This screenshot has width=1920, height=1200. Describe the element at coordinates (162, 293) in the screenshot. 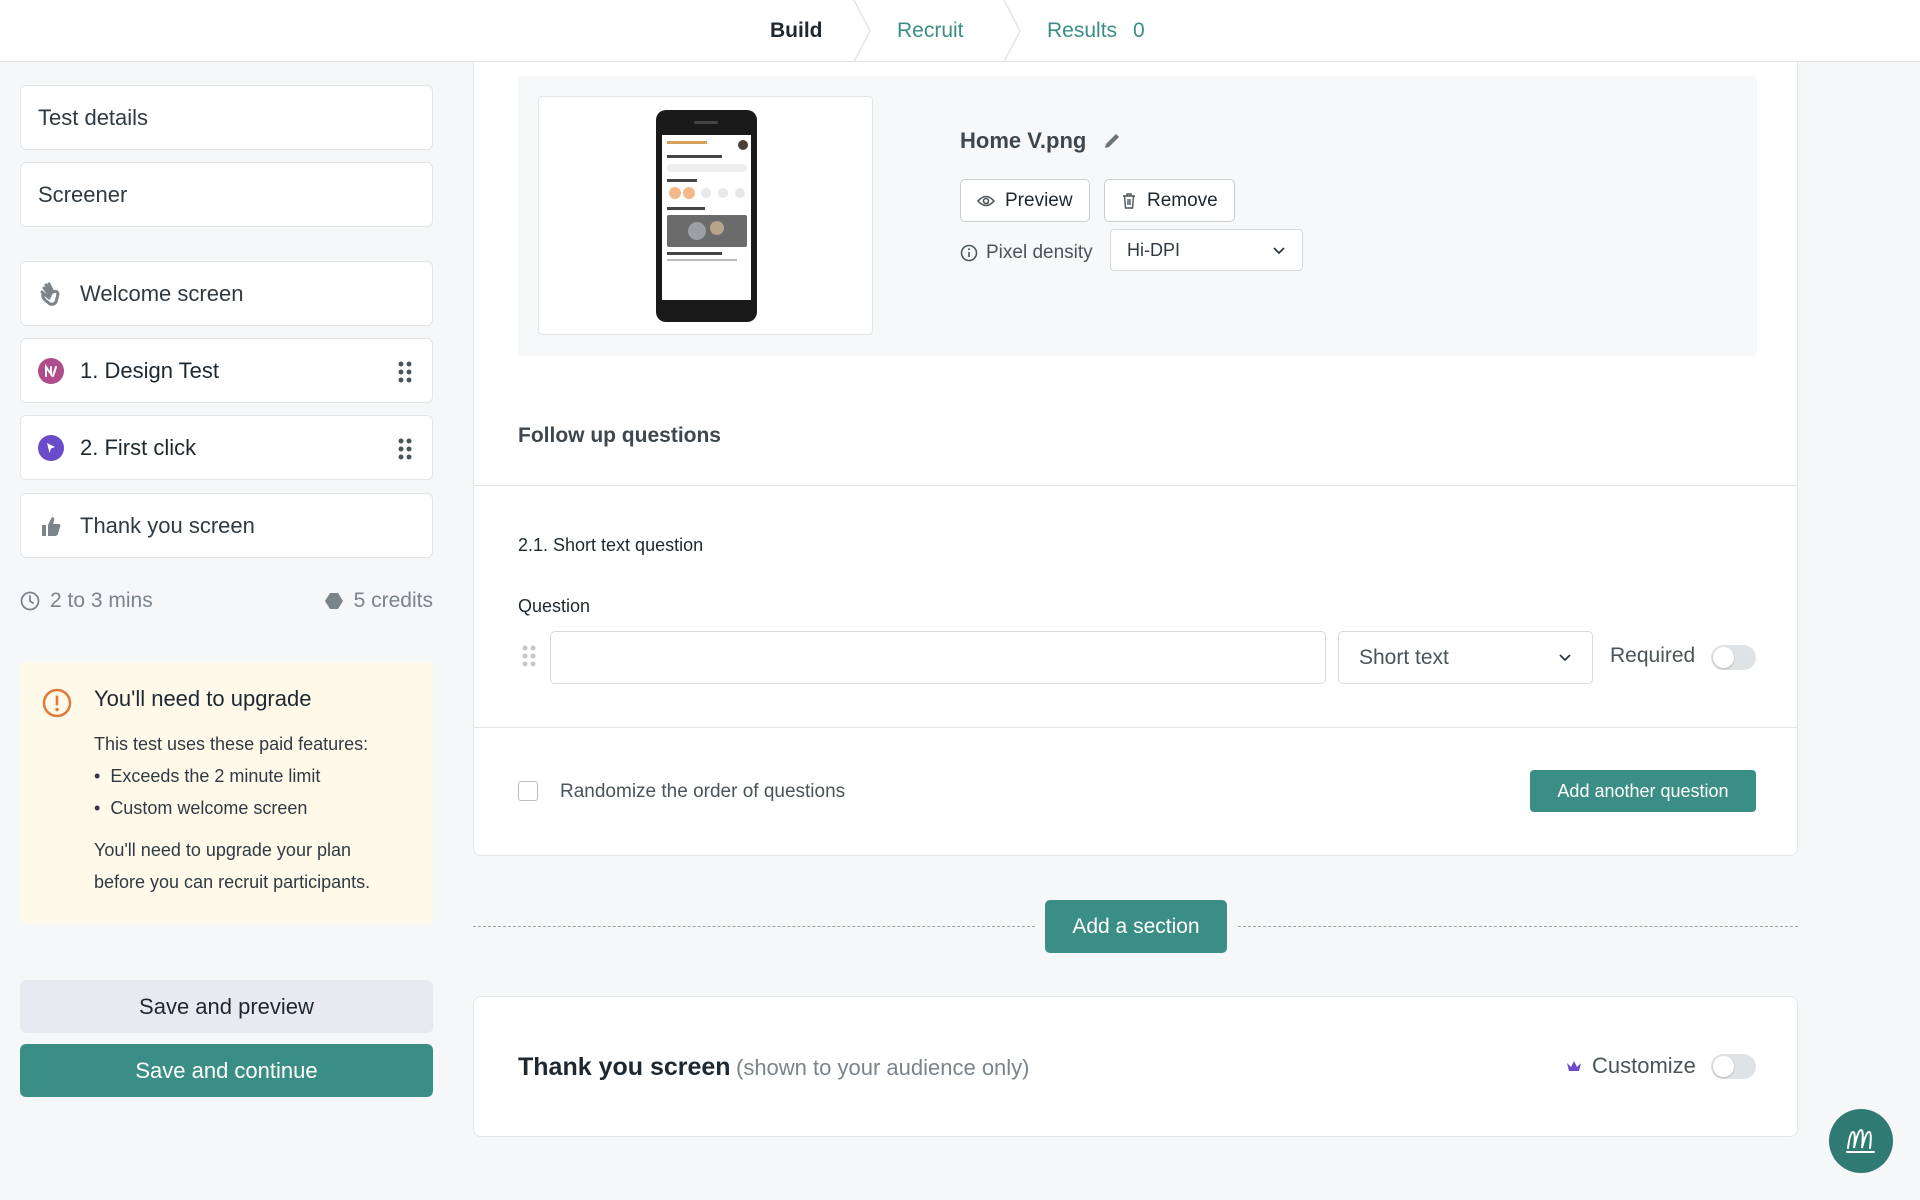

I see `sidebar-item-label: Welcome screen` at that location.